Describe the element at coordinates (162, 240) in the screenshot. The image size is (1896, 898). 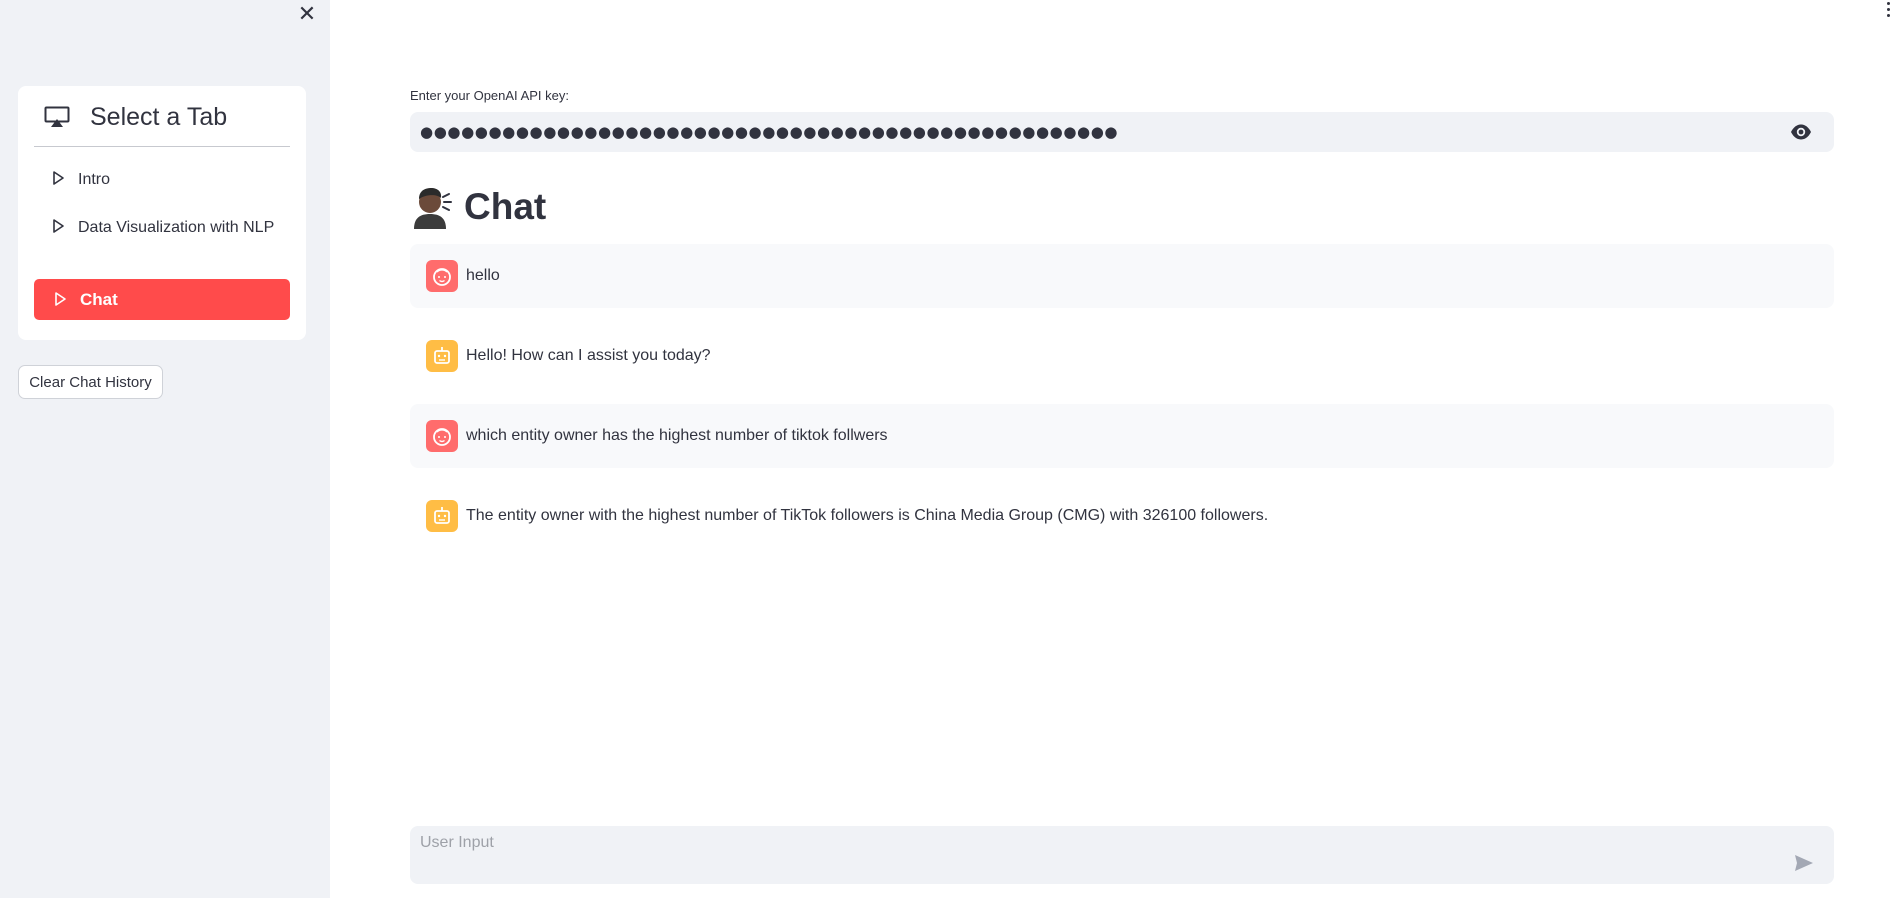
I see `sidebar-item-data-visualization: Data Visualization with NLP` at that location.